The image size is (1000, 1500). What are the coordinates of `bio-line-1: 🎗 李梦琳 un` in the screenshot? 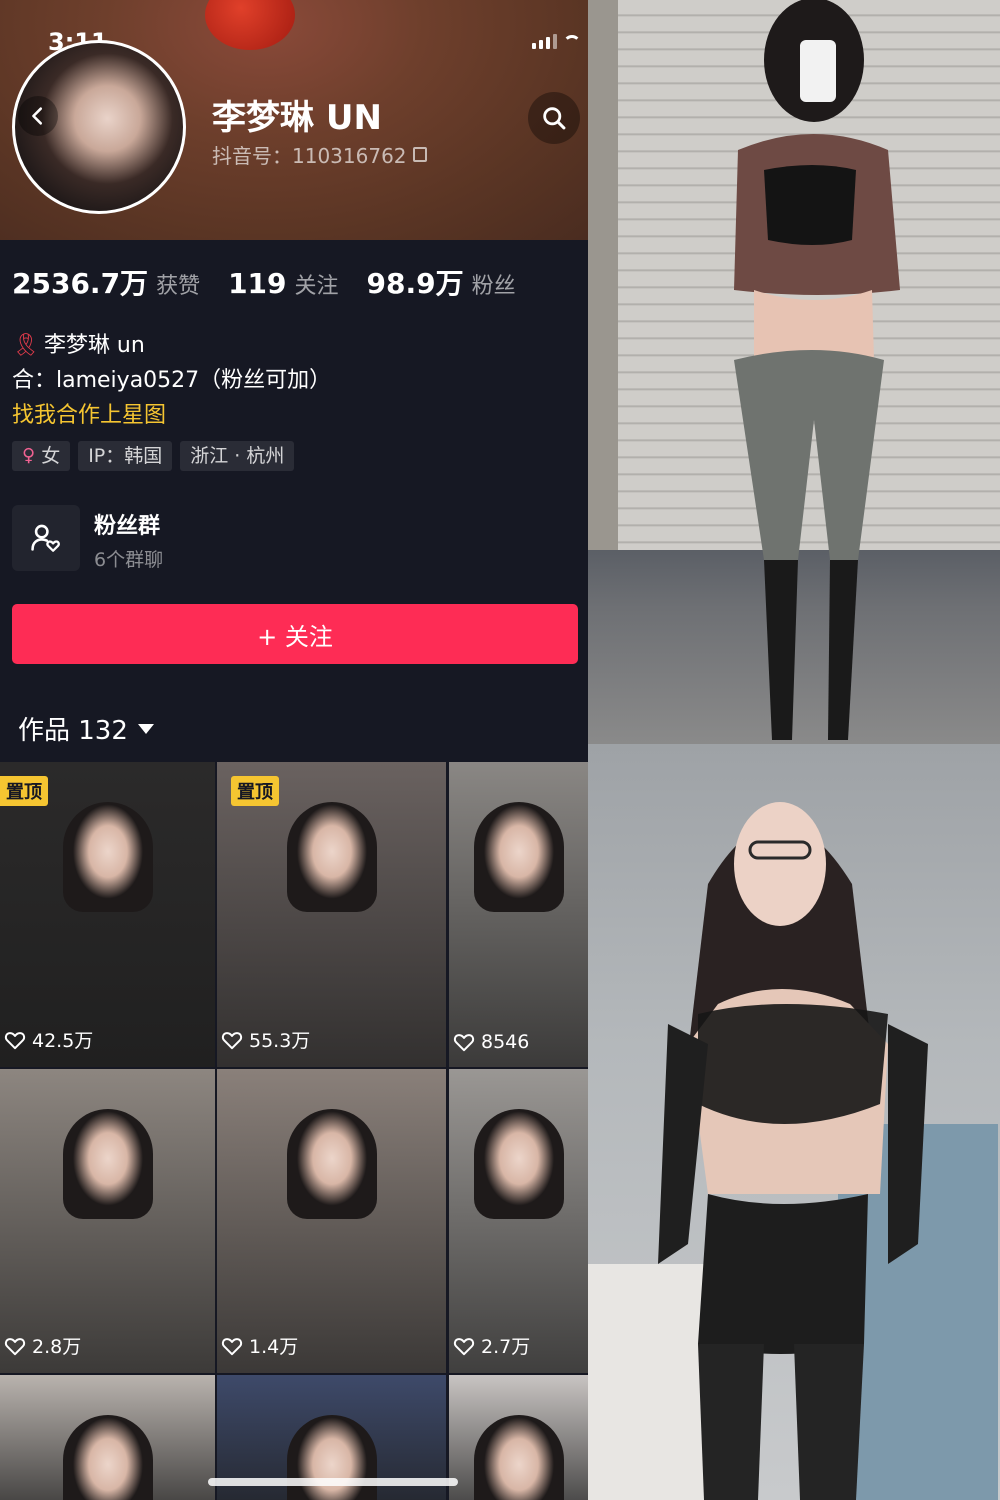 It's located at (171, 345).